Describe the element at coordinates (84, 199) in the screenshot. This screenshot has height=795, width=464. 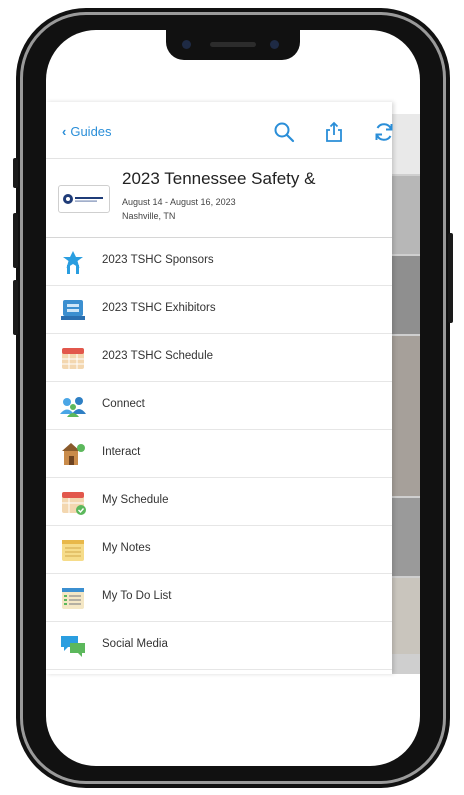
I see `event-logo` at that location.